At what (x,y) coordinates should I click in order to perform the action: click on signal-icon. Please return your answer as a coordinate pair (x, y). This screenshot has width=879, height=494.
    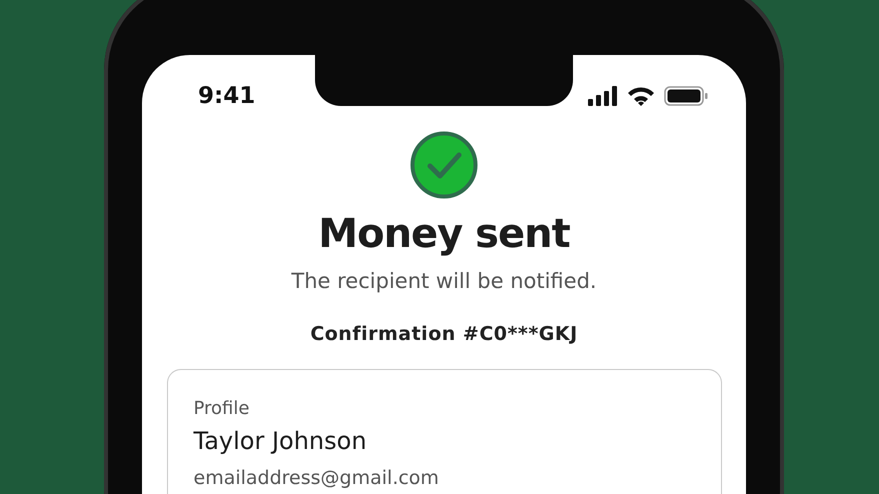
    Looking at the image, I should click on (603, 96).